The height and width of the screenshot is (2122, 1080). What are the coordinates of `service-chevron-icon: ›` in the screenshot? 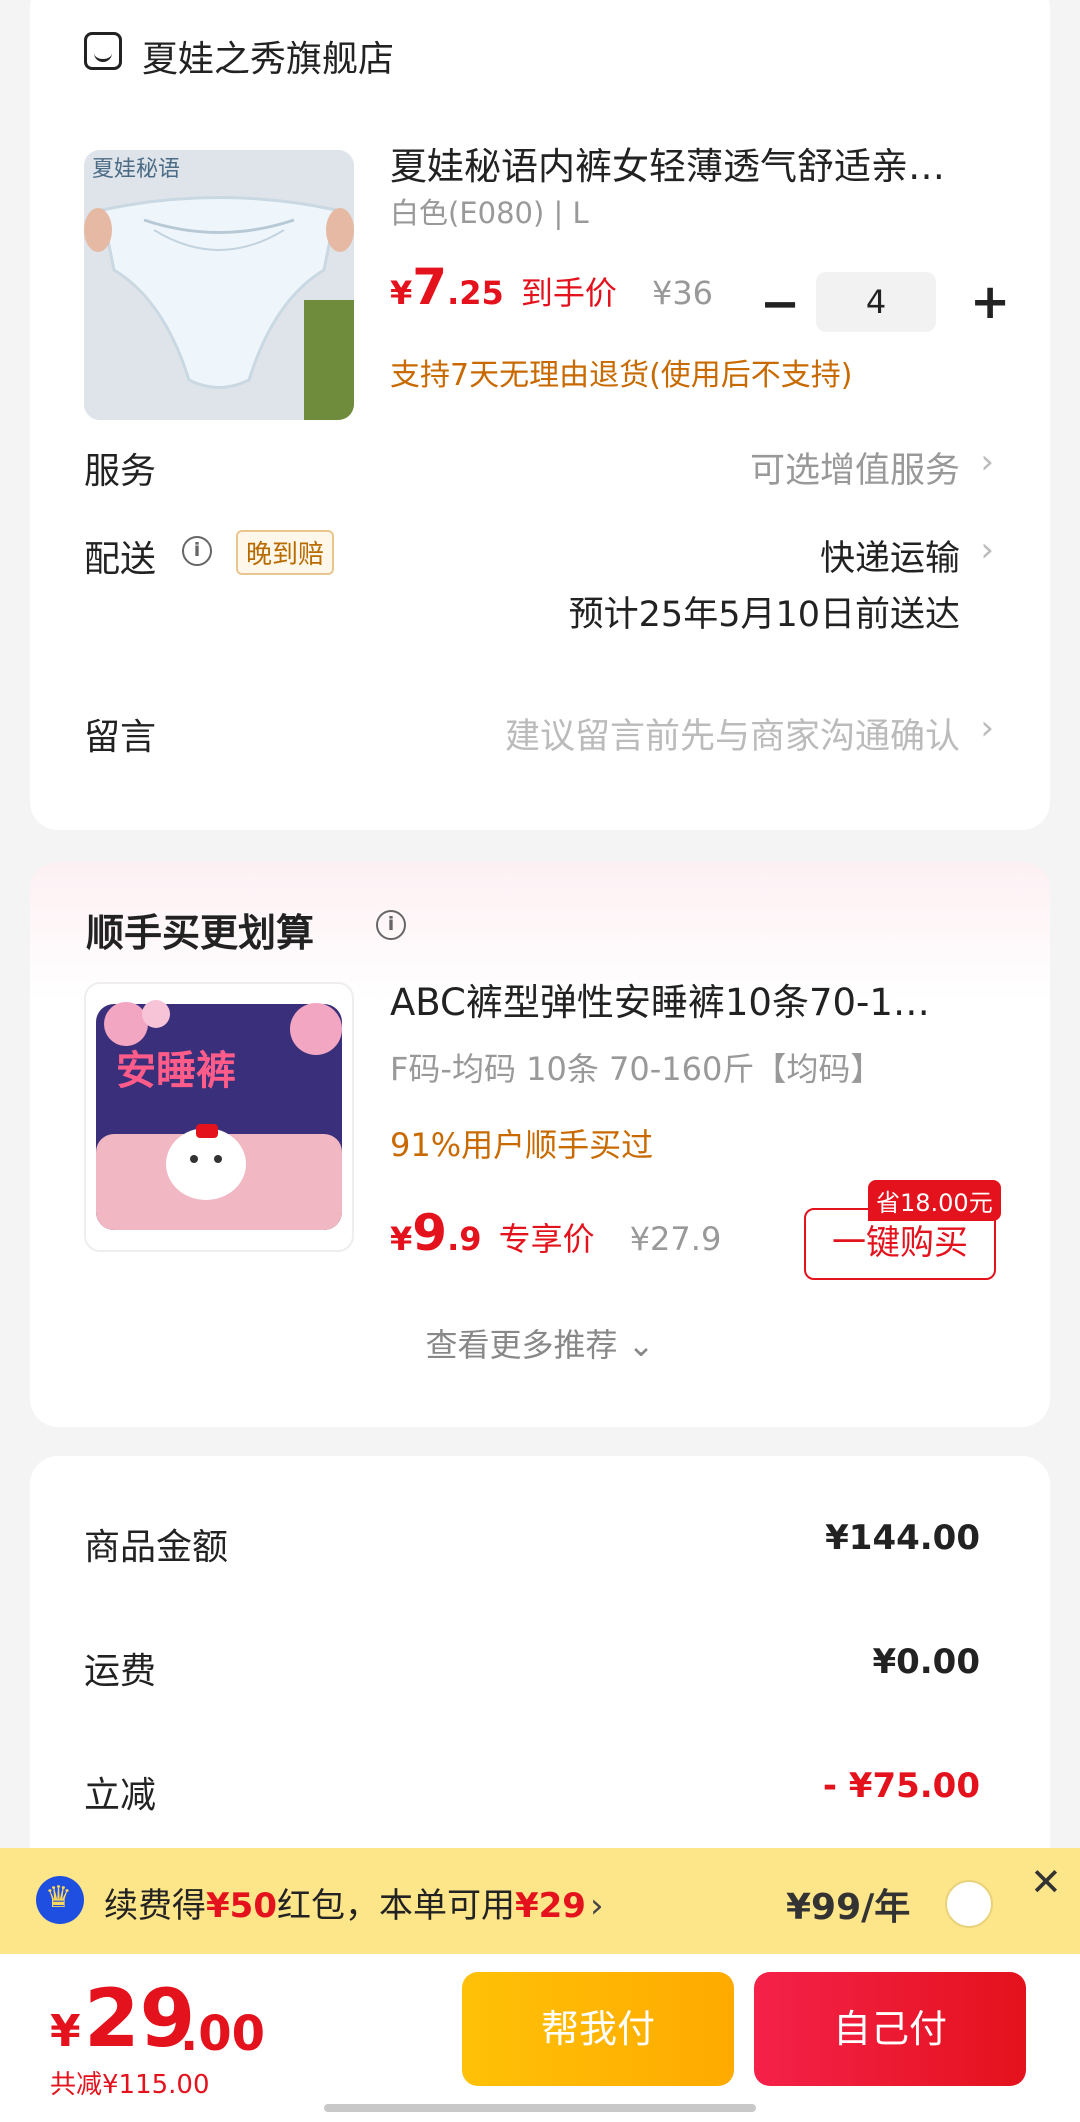 It's located at (987, 462).